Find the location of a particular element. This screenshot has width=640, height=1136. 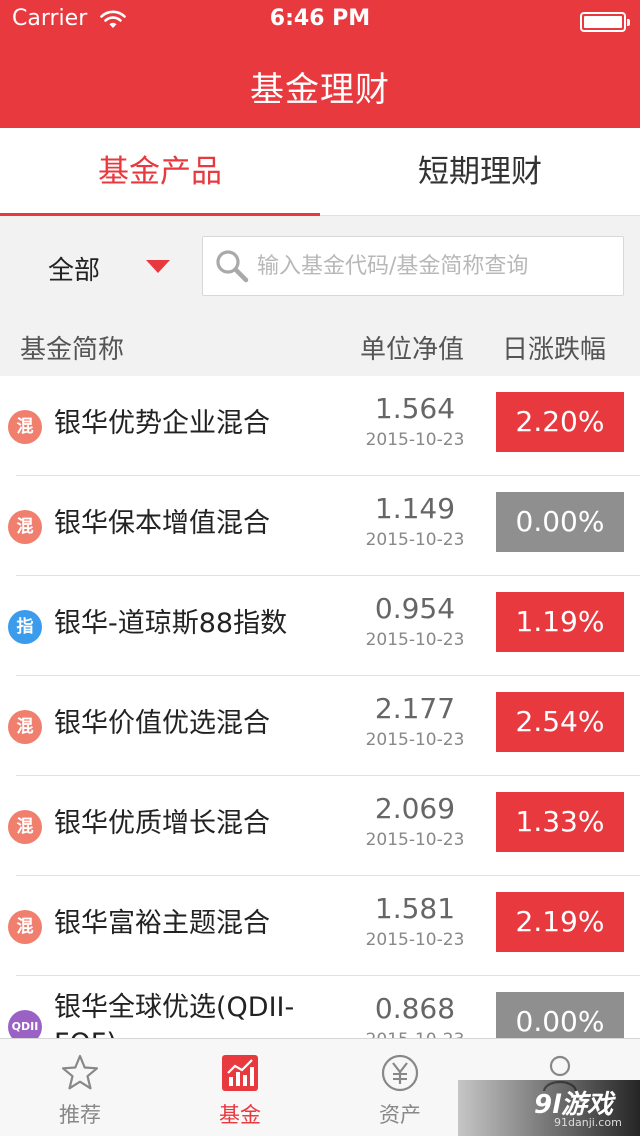

search-input is located at coordinates (437, 266).